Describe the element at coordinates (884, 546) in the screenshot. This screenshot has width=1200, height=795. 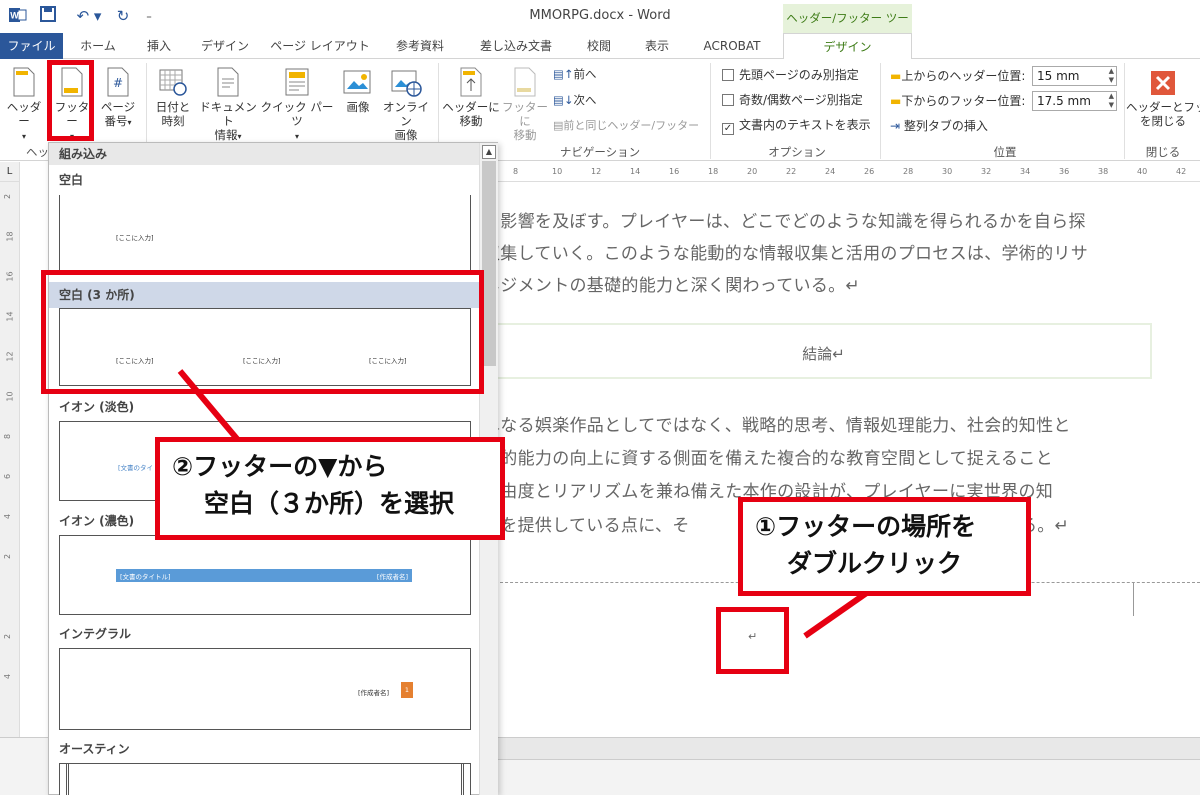
I see `callout-step1: ①フッターの場所を ダブルクリック` at that location.